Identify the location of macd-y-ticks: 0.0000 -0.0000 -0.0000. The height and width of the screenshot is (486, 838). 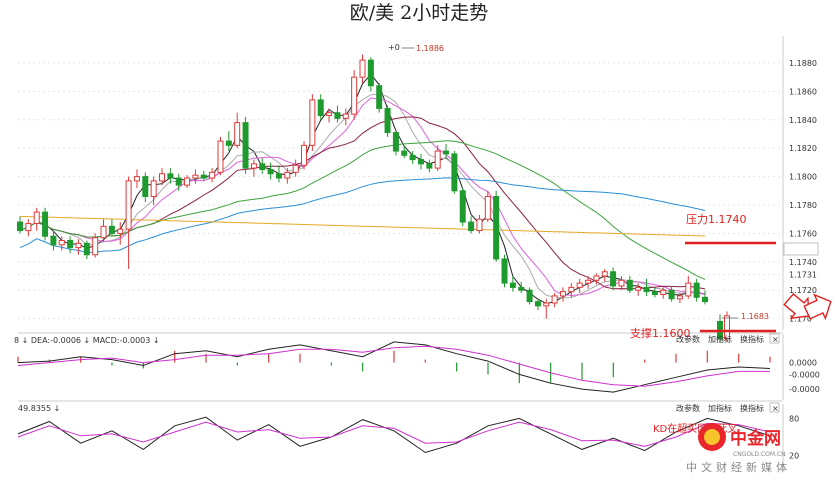
(804, 377).